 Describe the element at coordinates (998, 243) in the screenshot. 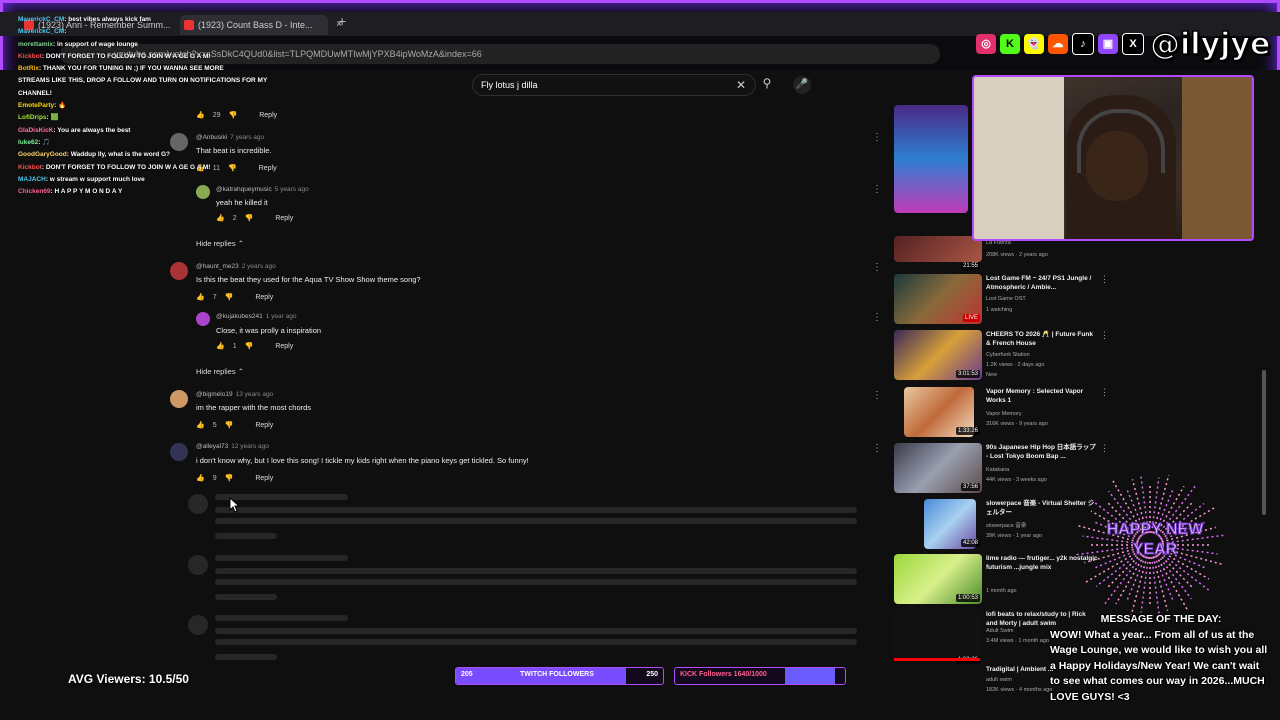

I see `video-channel: La Fuerza` at that location.